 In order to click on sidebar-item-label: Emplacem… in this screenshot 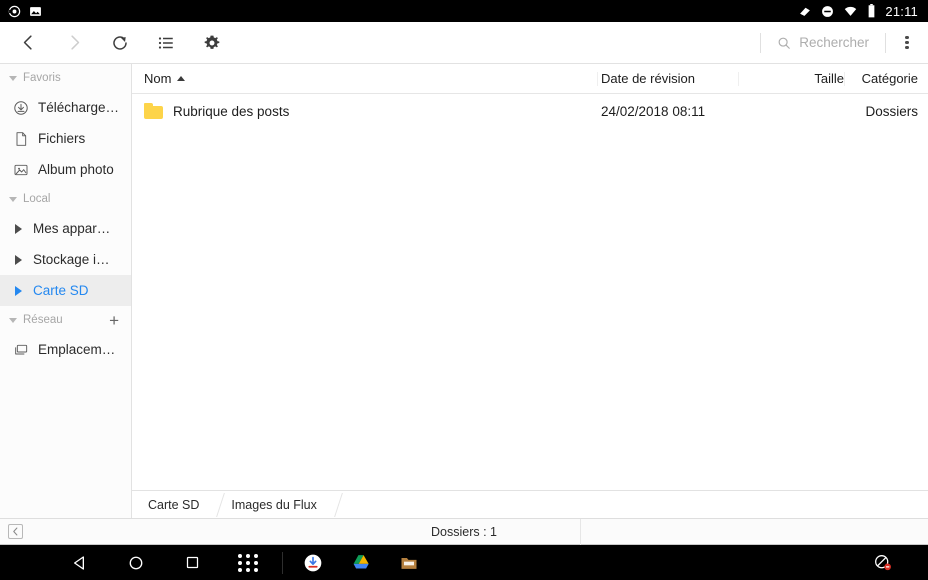, I will do `click(77, 349)`.